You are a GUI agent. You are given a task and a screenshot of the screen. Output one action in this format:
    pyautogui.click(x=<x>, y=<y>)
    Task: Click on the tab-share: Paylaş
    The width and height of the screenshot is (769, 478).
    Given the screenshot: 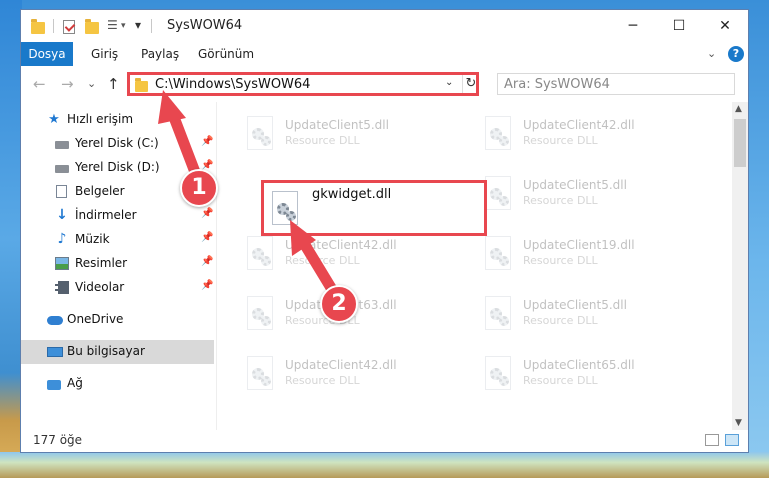 What is the action you would take?
    pyautogui.click(x=160, y=54)
    